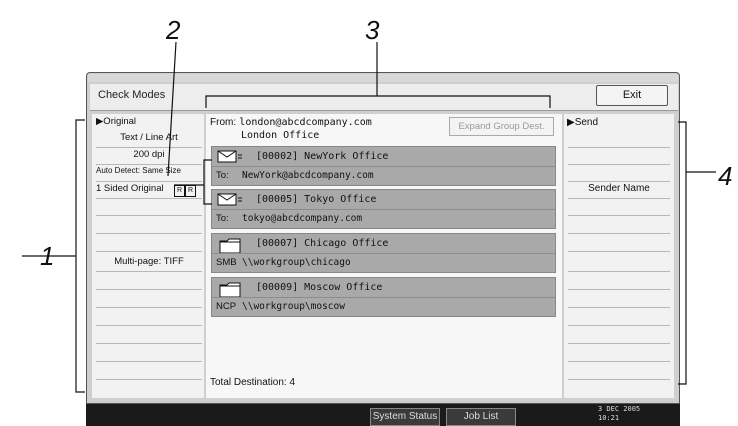 This screenshot has height=426, width=738. Describe the element at coordinates (172, 109) in the screenshot. I see `callout-2-leader` at that location.